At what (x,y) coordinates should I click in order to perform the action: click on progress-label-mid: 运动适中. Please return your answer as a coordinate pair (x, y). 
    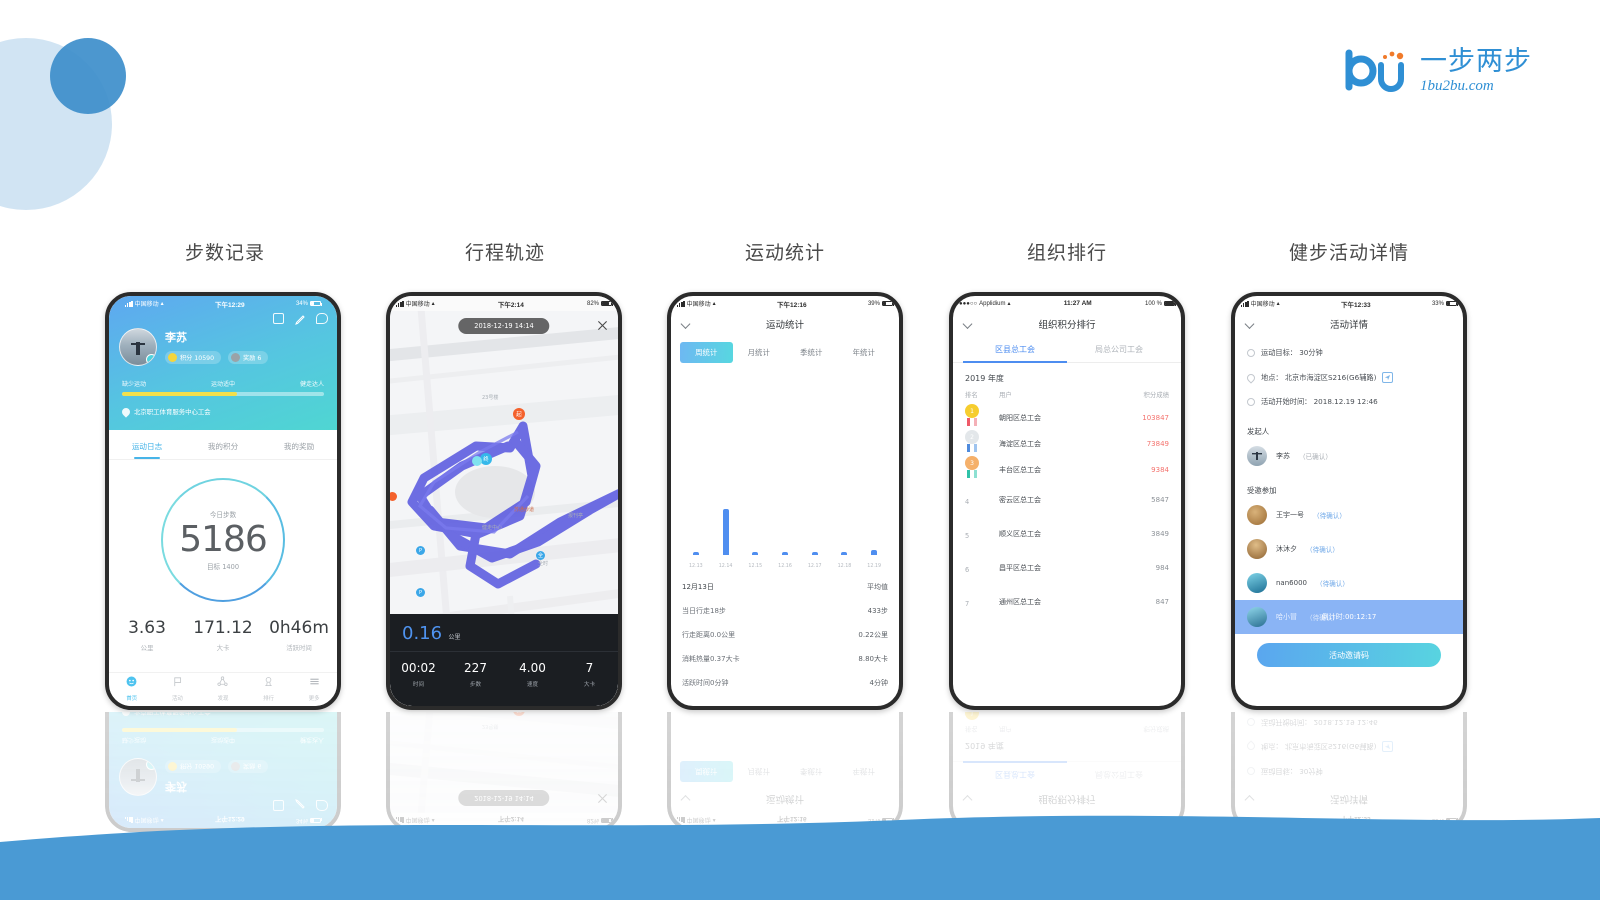
    Looking at the image, I should click on (222, 384).